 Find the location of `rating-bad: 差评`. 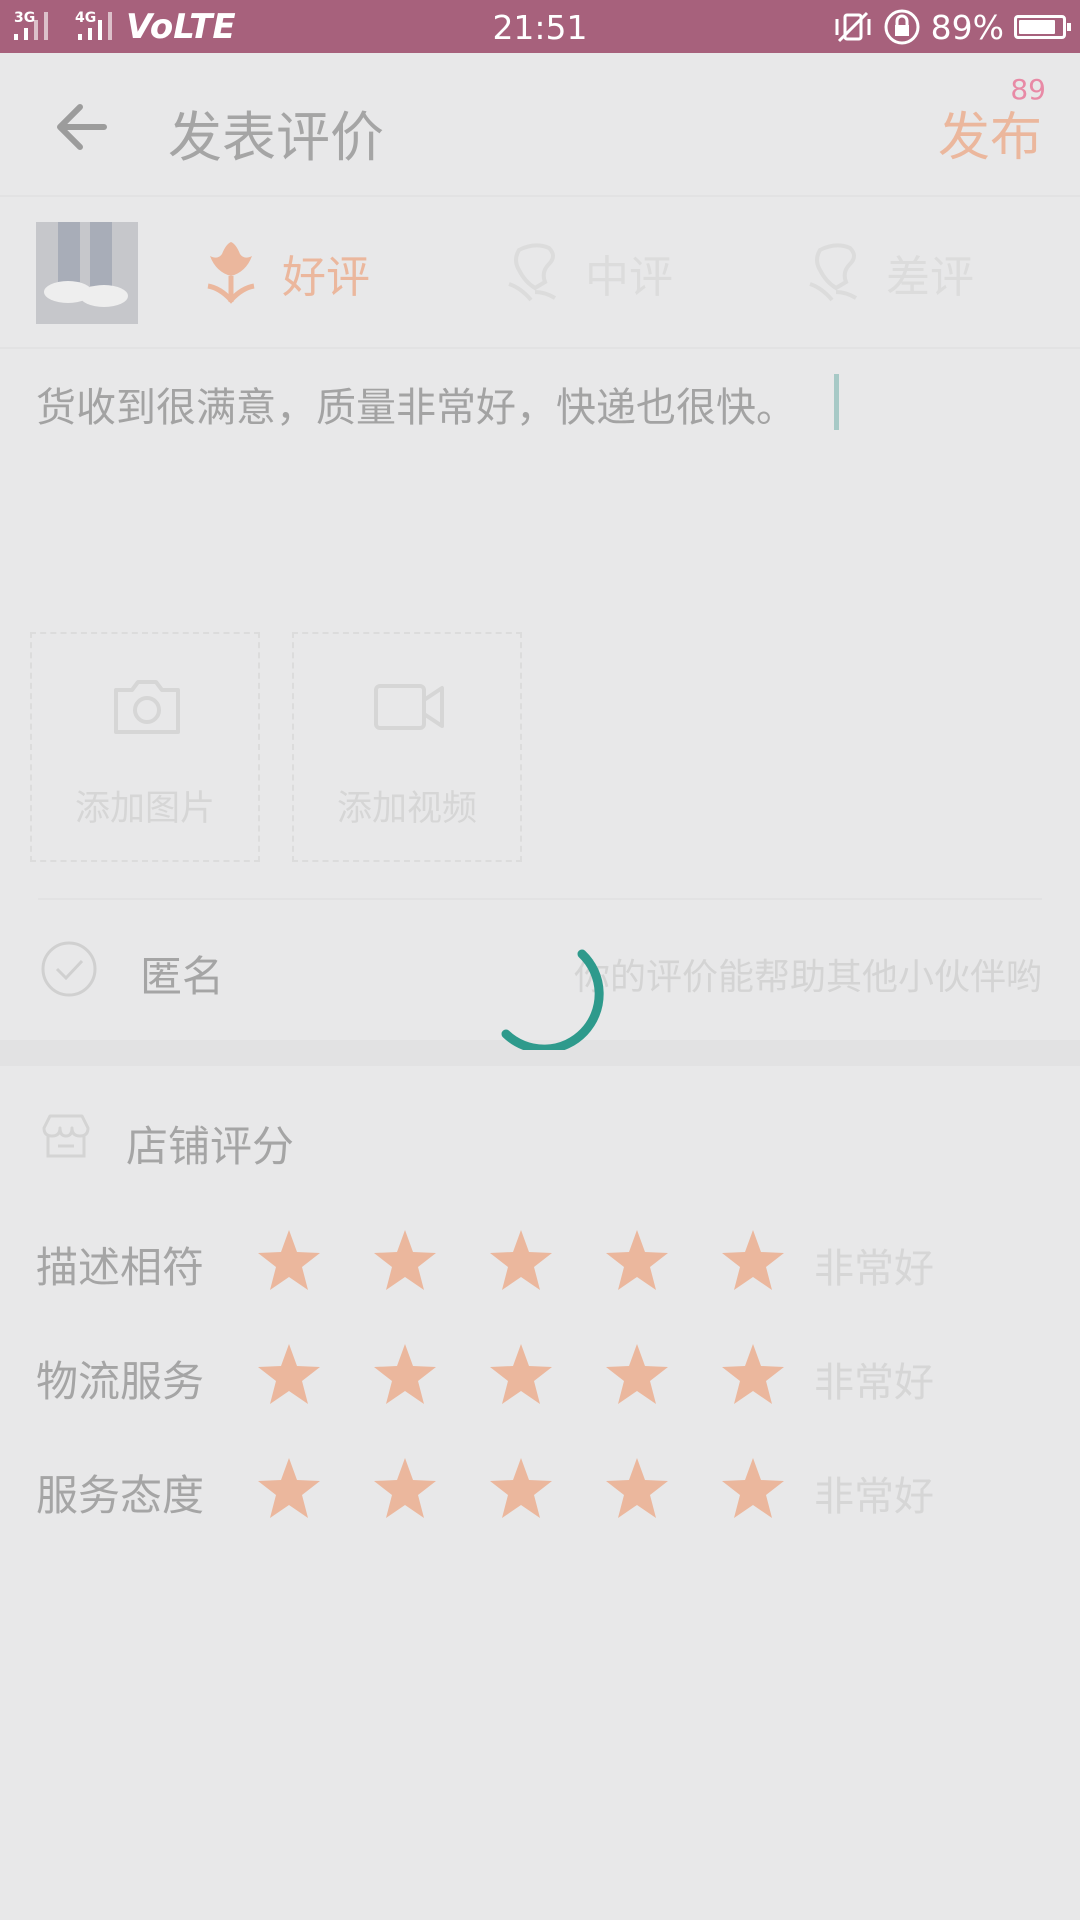

rating-bad: 差评 is located at coordinates (890, 273).